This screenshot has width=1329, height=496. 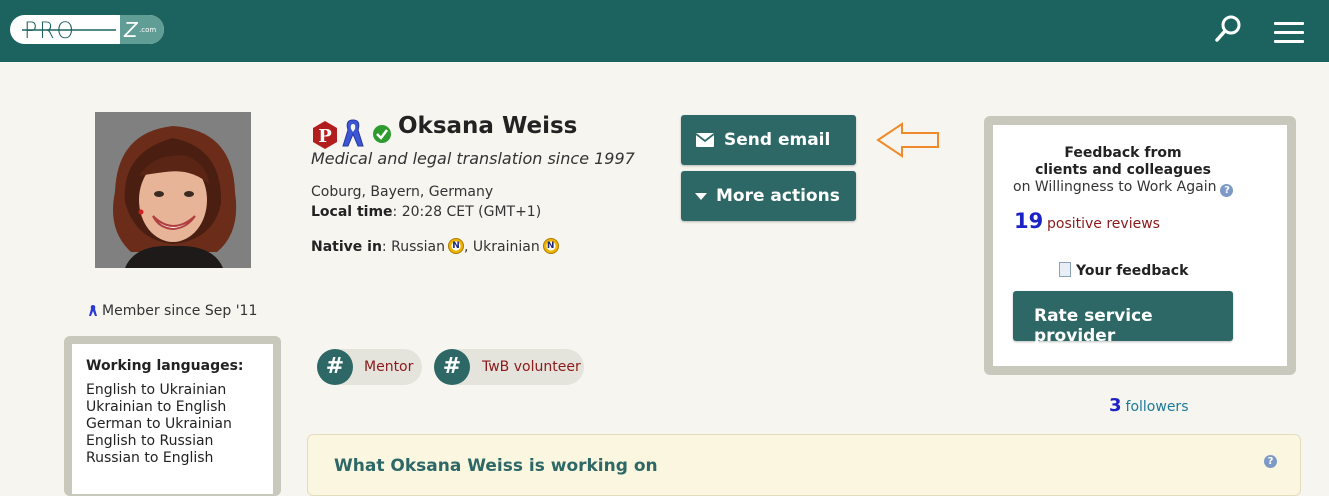 What do you see at coordinates (180, 311) in the screenshot?
I see `member-since-text: Member since Sep '11` at bounding box center [180, 311].